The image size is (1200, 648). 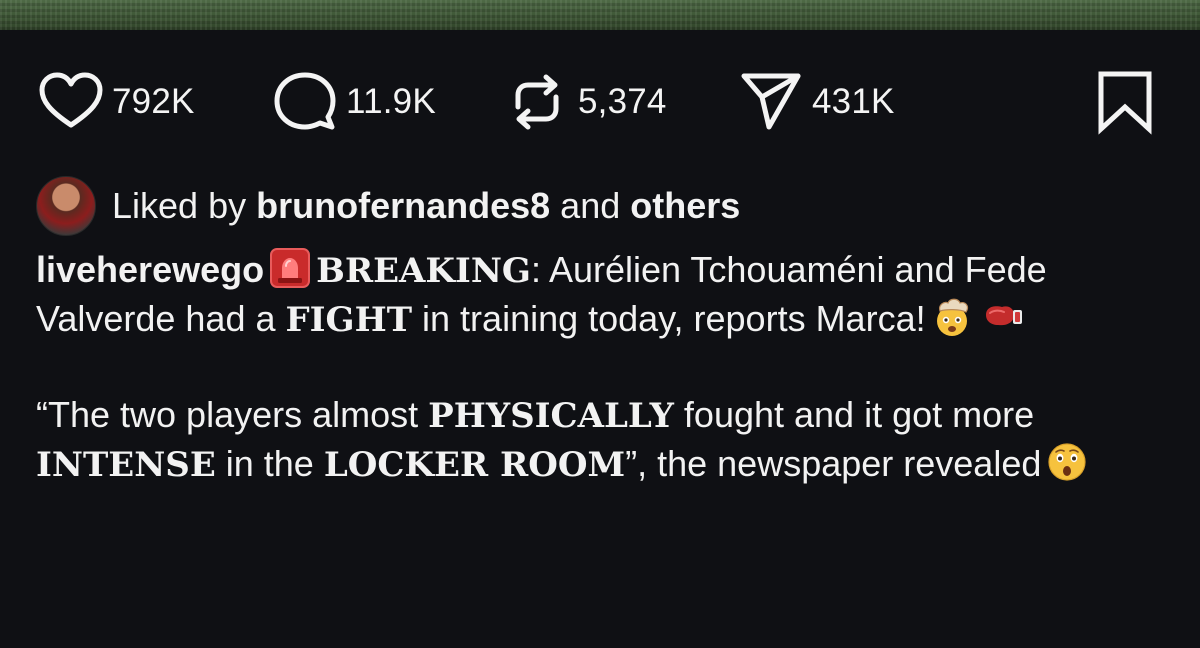 I want to click on comment-icon, so click(x=305, y=101).